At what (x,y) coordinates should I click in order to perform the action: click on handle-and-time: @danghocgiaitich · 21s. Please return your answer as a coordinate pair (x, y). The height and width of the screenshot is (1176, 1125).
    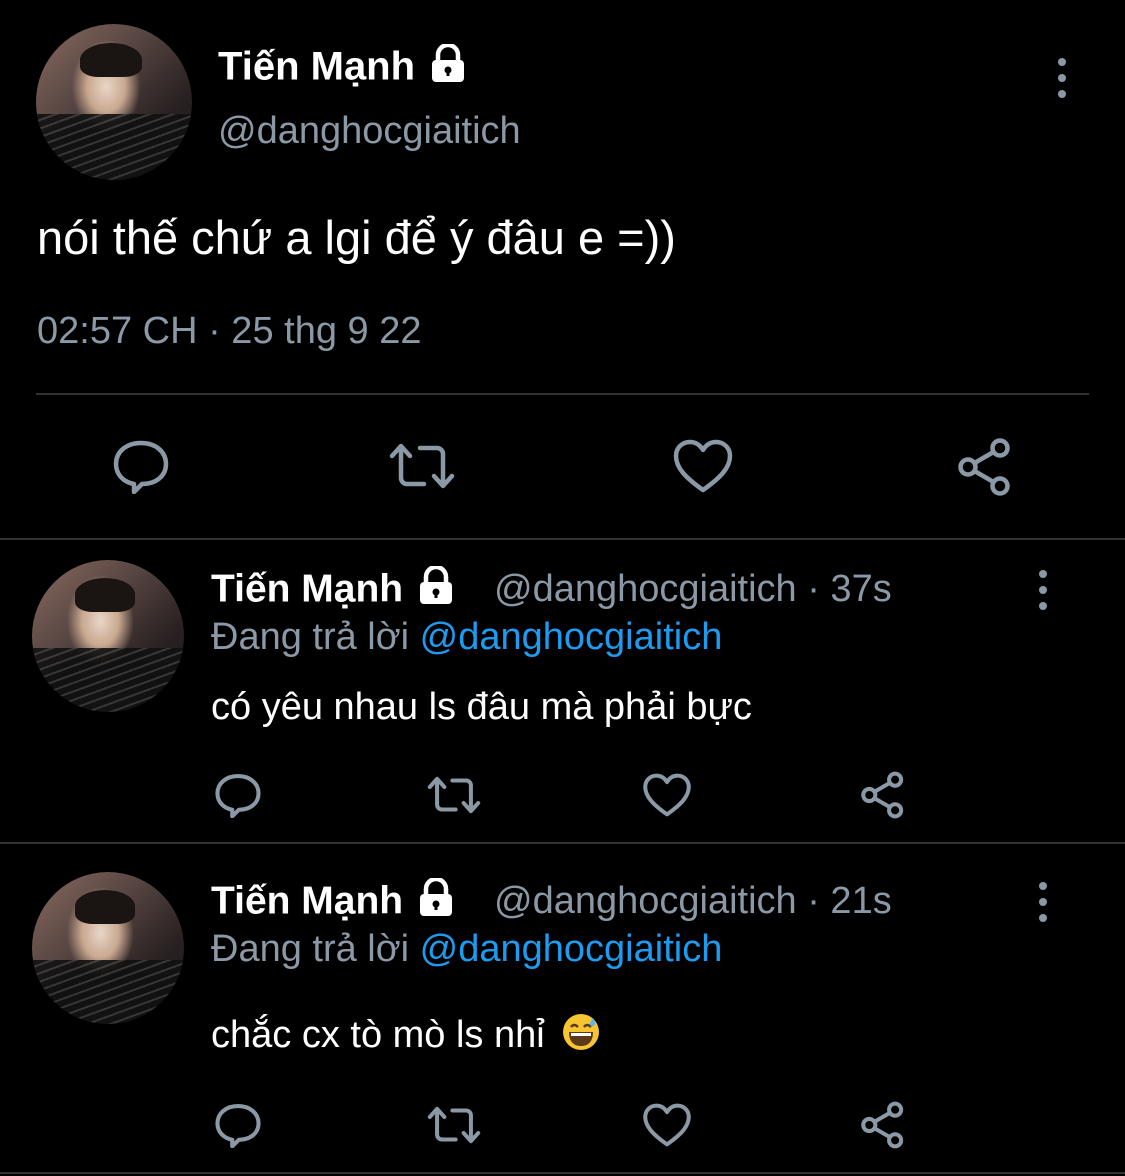
    Looking at the image, I should click on (693, 901).